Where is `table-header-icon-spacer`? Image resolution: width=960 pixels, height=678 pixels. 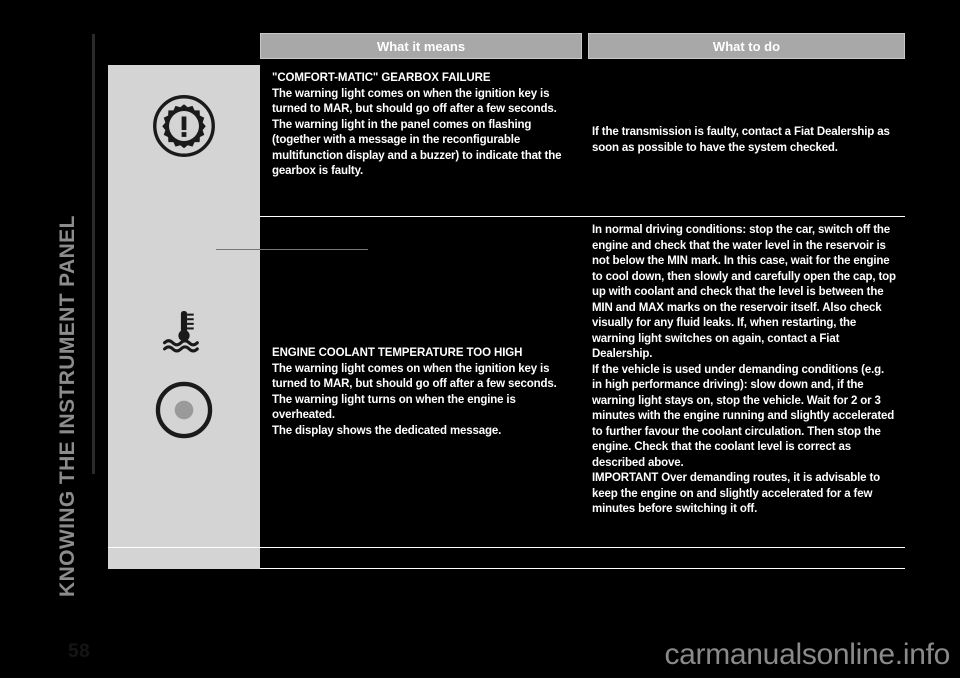 table-header-icon-spacer is located at coordinates (184, 46).